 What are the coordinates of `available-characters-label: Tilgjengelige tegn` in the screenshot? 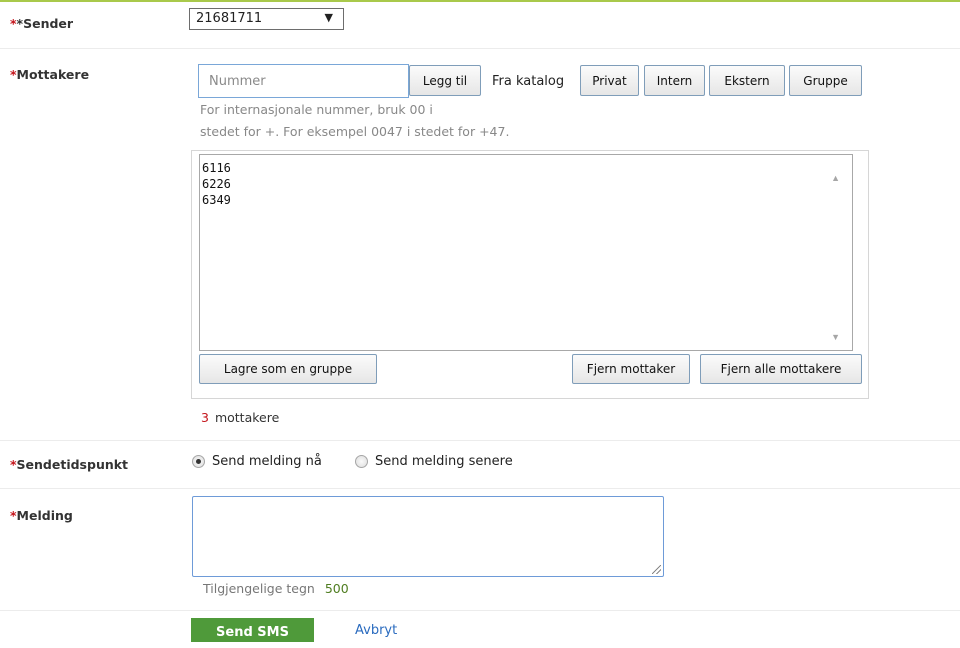 It's located at (259, 588).